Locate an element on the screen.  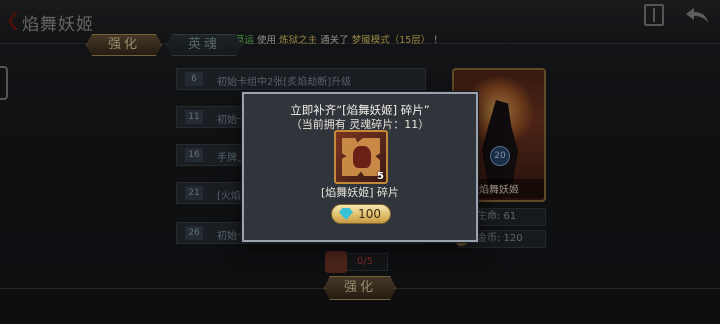
price-value: 100 is located at coordinates (369, 214).